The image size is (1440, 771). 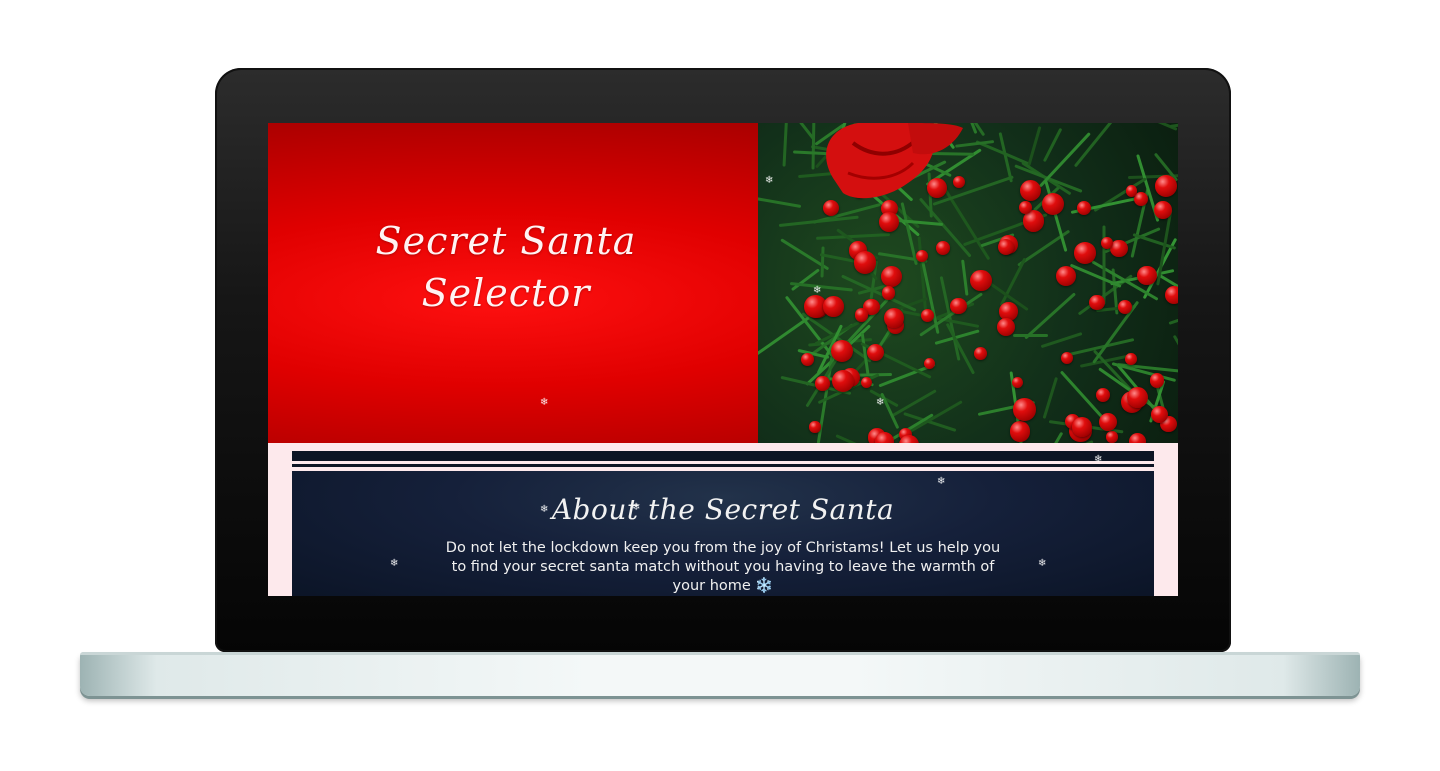 I want to click on about-heading: About the Secret Santa, so click(x=723, y=509).